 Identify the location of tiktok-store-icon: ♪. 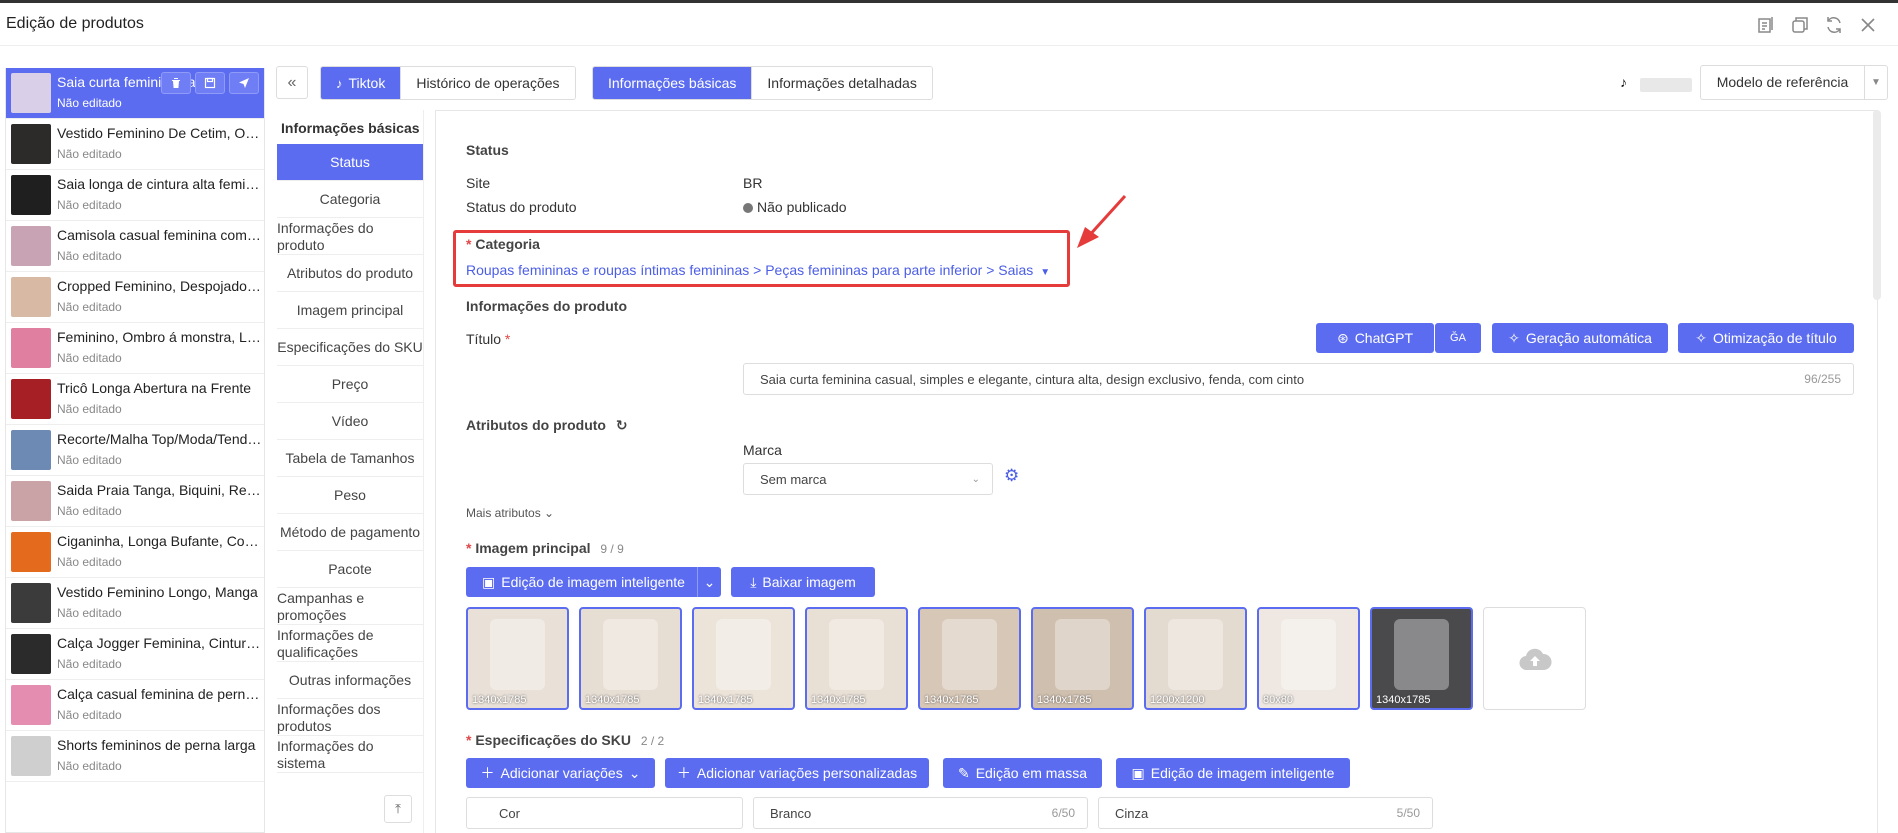
(1623, 82).